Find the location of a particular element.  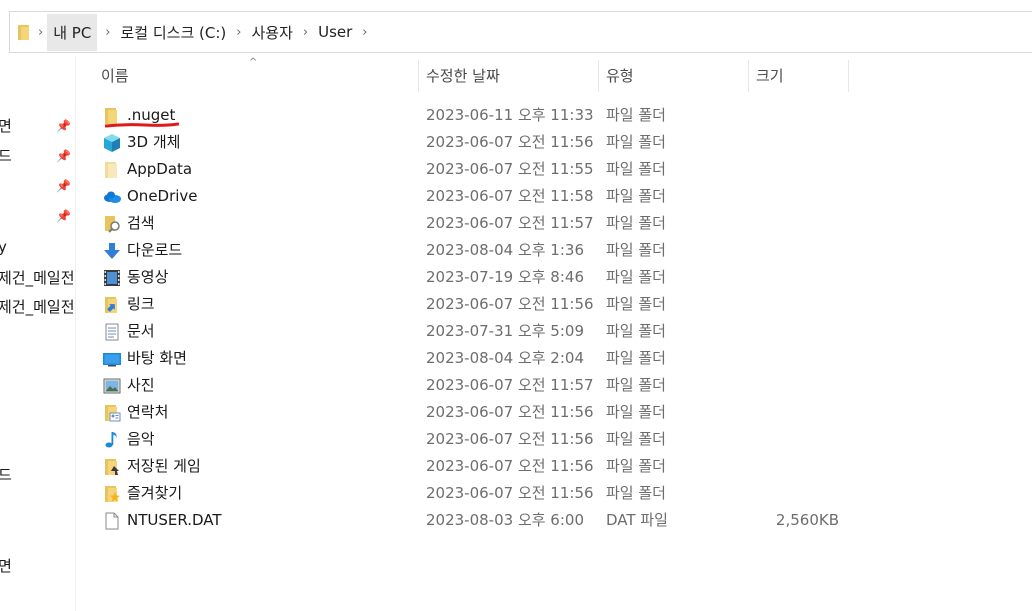

nav-item-drive: 드 is located at coordinates (6, 474).